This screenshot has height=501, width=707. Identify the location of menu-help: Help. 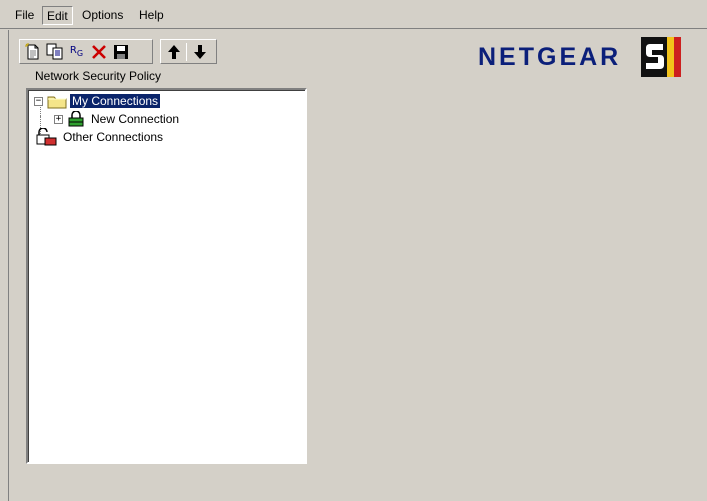
(151, 15).